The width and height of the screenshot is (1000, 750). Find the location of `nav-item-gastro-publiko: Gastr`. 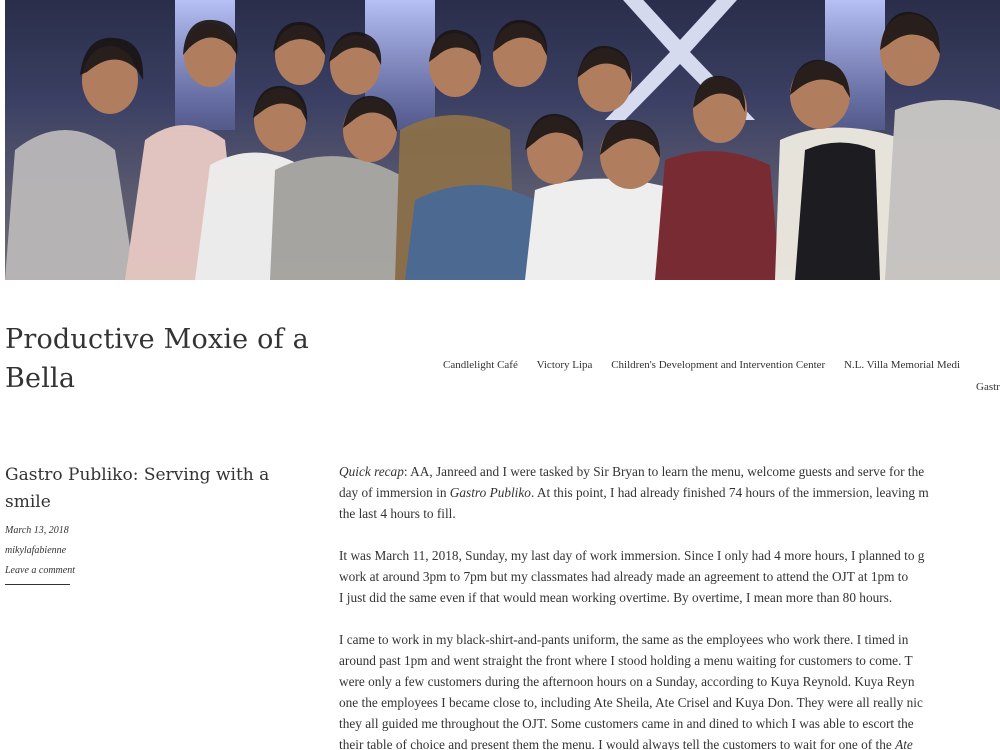

nav-item-gastro-publiko: Gastr is located at coordinates (988, 387).